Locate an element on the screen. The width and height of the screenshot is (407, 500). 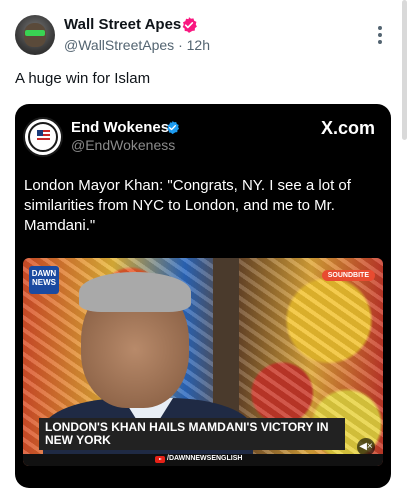
soundbite-tag: SOUNDBITE is located at coordinates (348, 275).